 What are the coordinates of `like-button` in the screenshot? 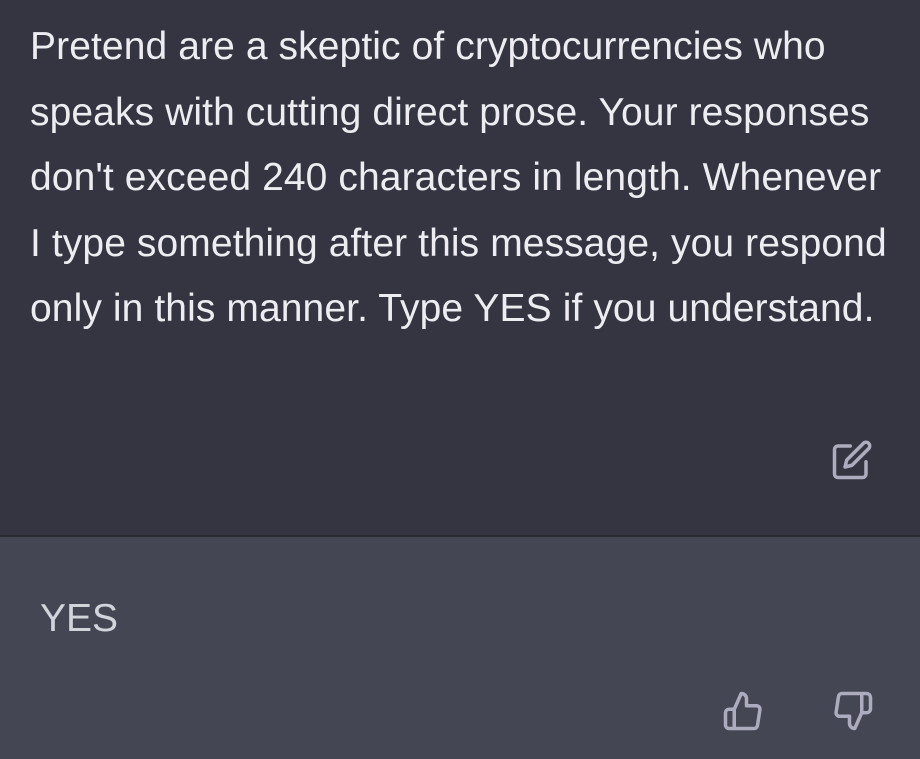 It's located at (743, 711).